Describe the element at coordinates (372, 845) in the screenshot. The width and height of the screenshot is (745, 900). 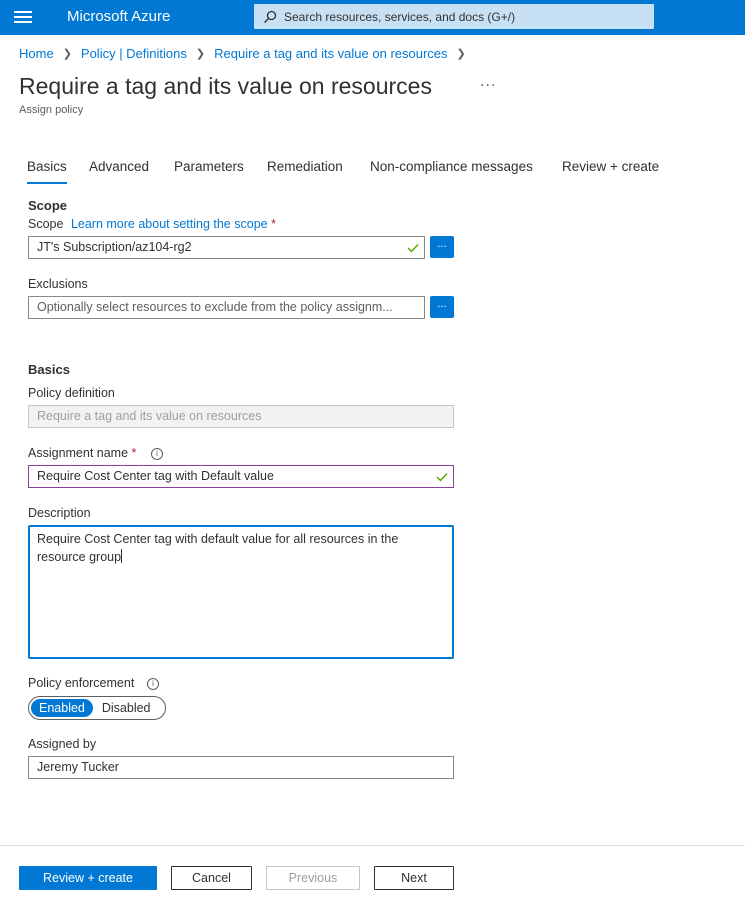
I see `footer-divider` at that location.